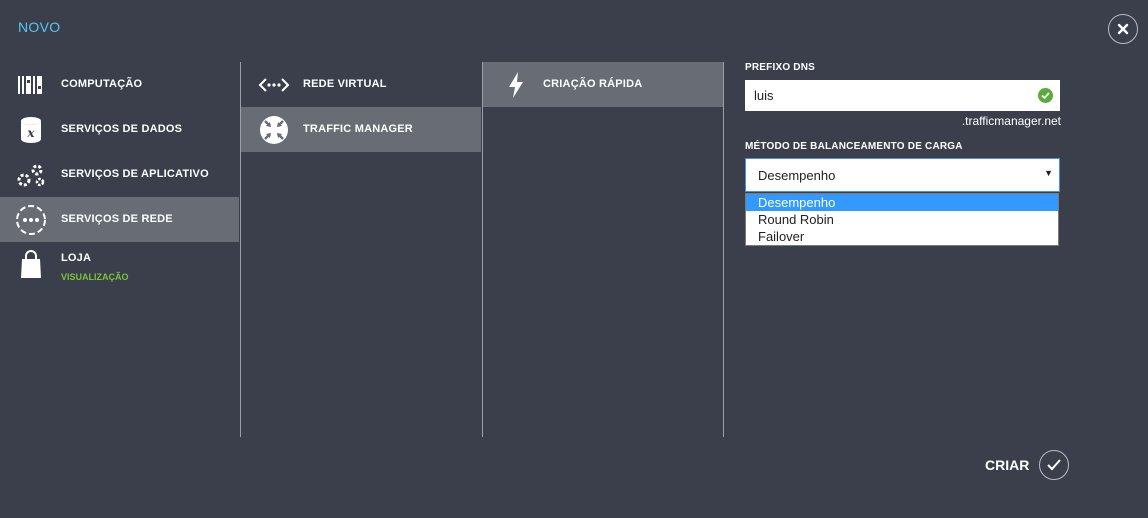 The image size is (1148, 518). Describe the element at coordinates (780, 67) in the screenshot. I see `dns-prefix-label: PREFIXO DNS` at that location.